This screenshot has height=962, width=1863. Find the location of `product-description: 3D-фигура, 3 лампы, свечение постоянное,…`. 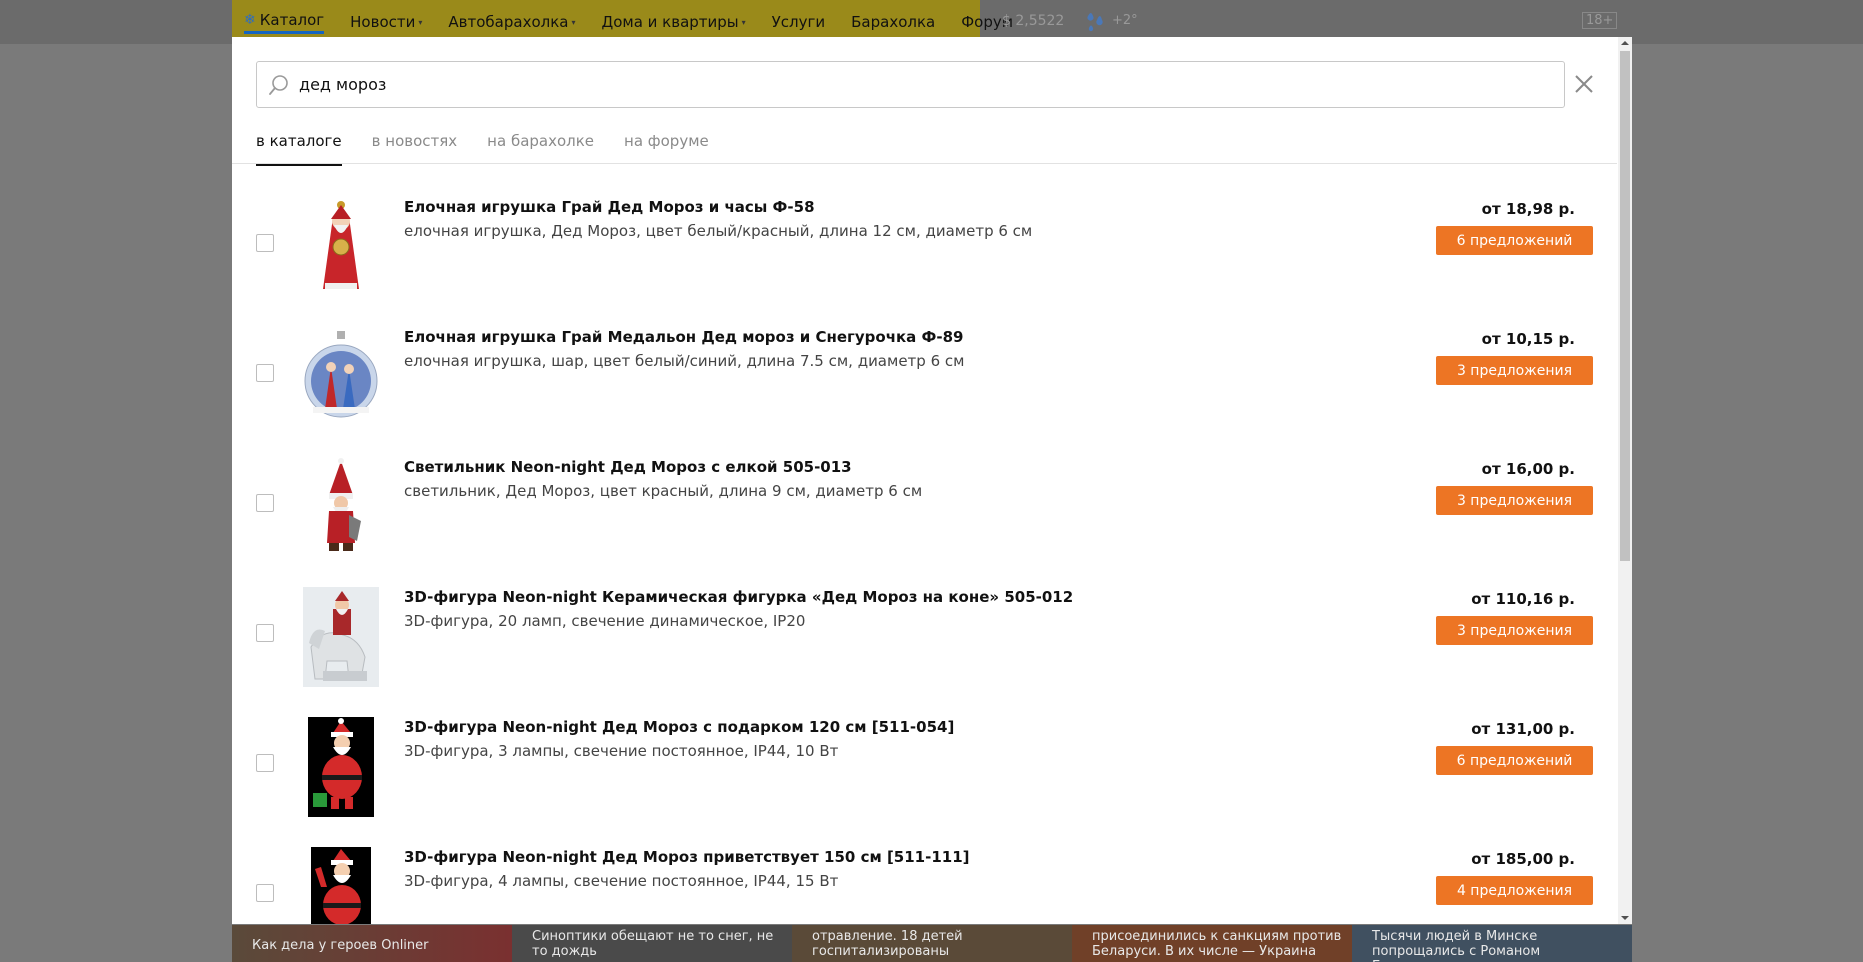

product-description: 3D-фигура, 3 лампы, свечение постоянное,… is located at coordinates (621, 751).